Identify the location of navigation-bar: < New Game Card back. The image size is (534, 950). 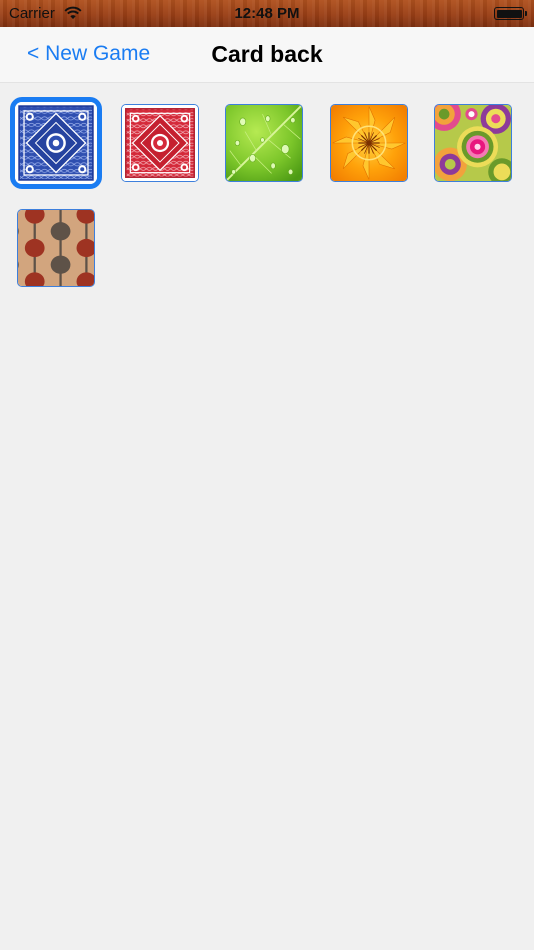
(267, 55).